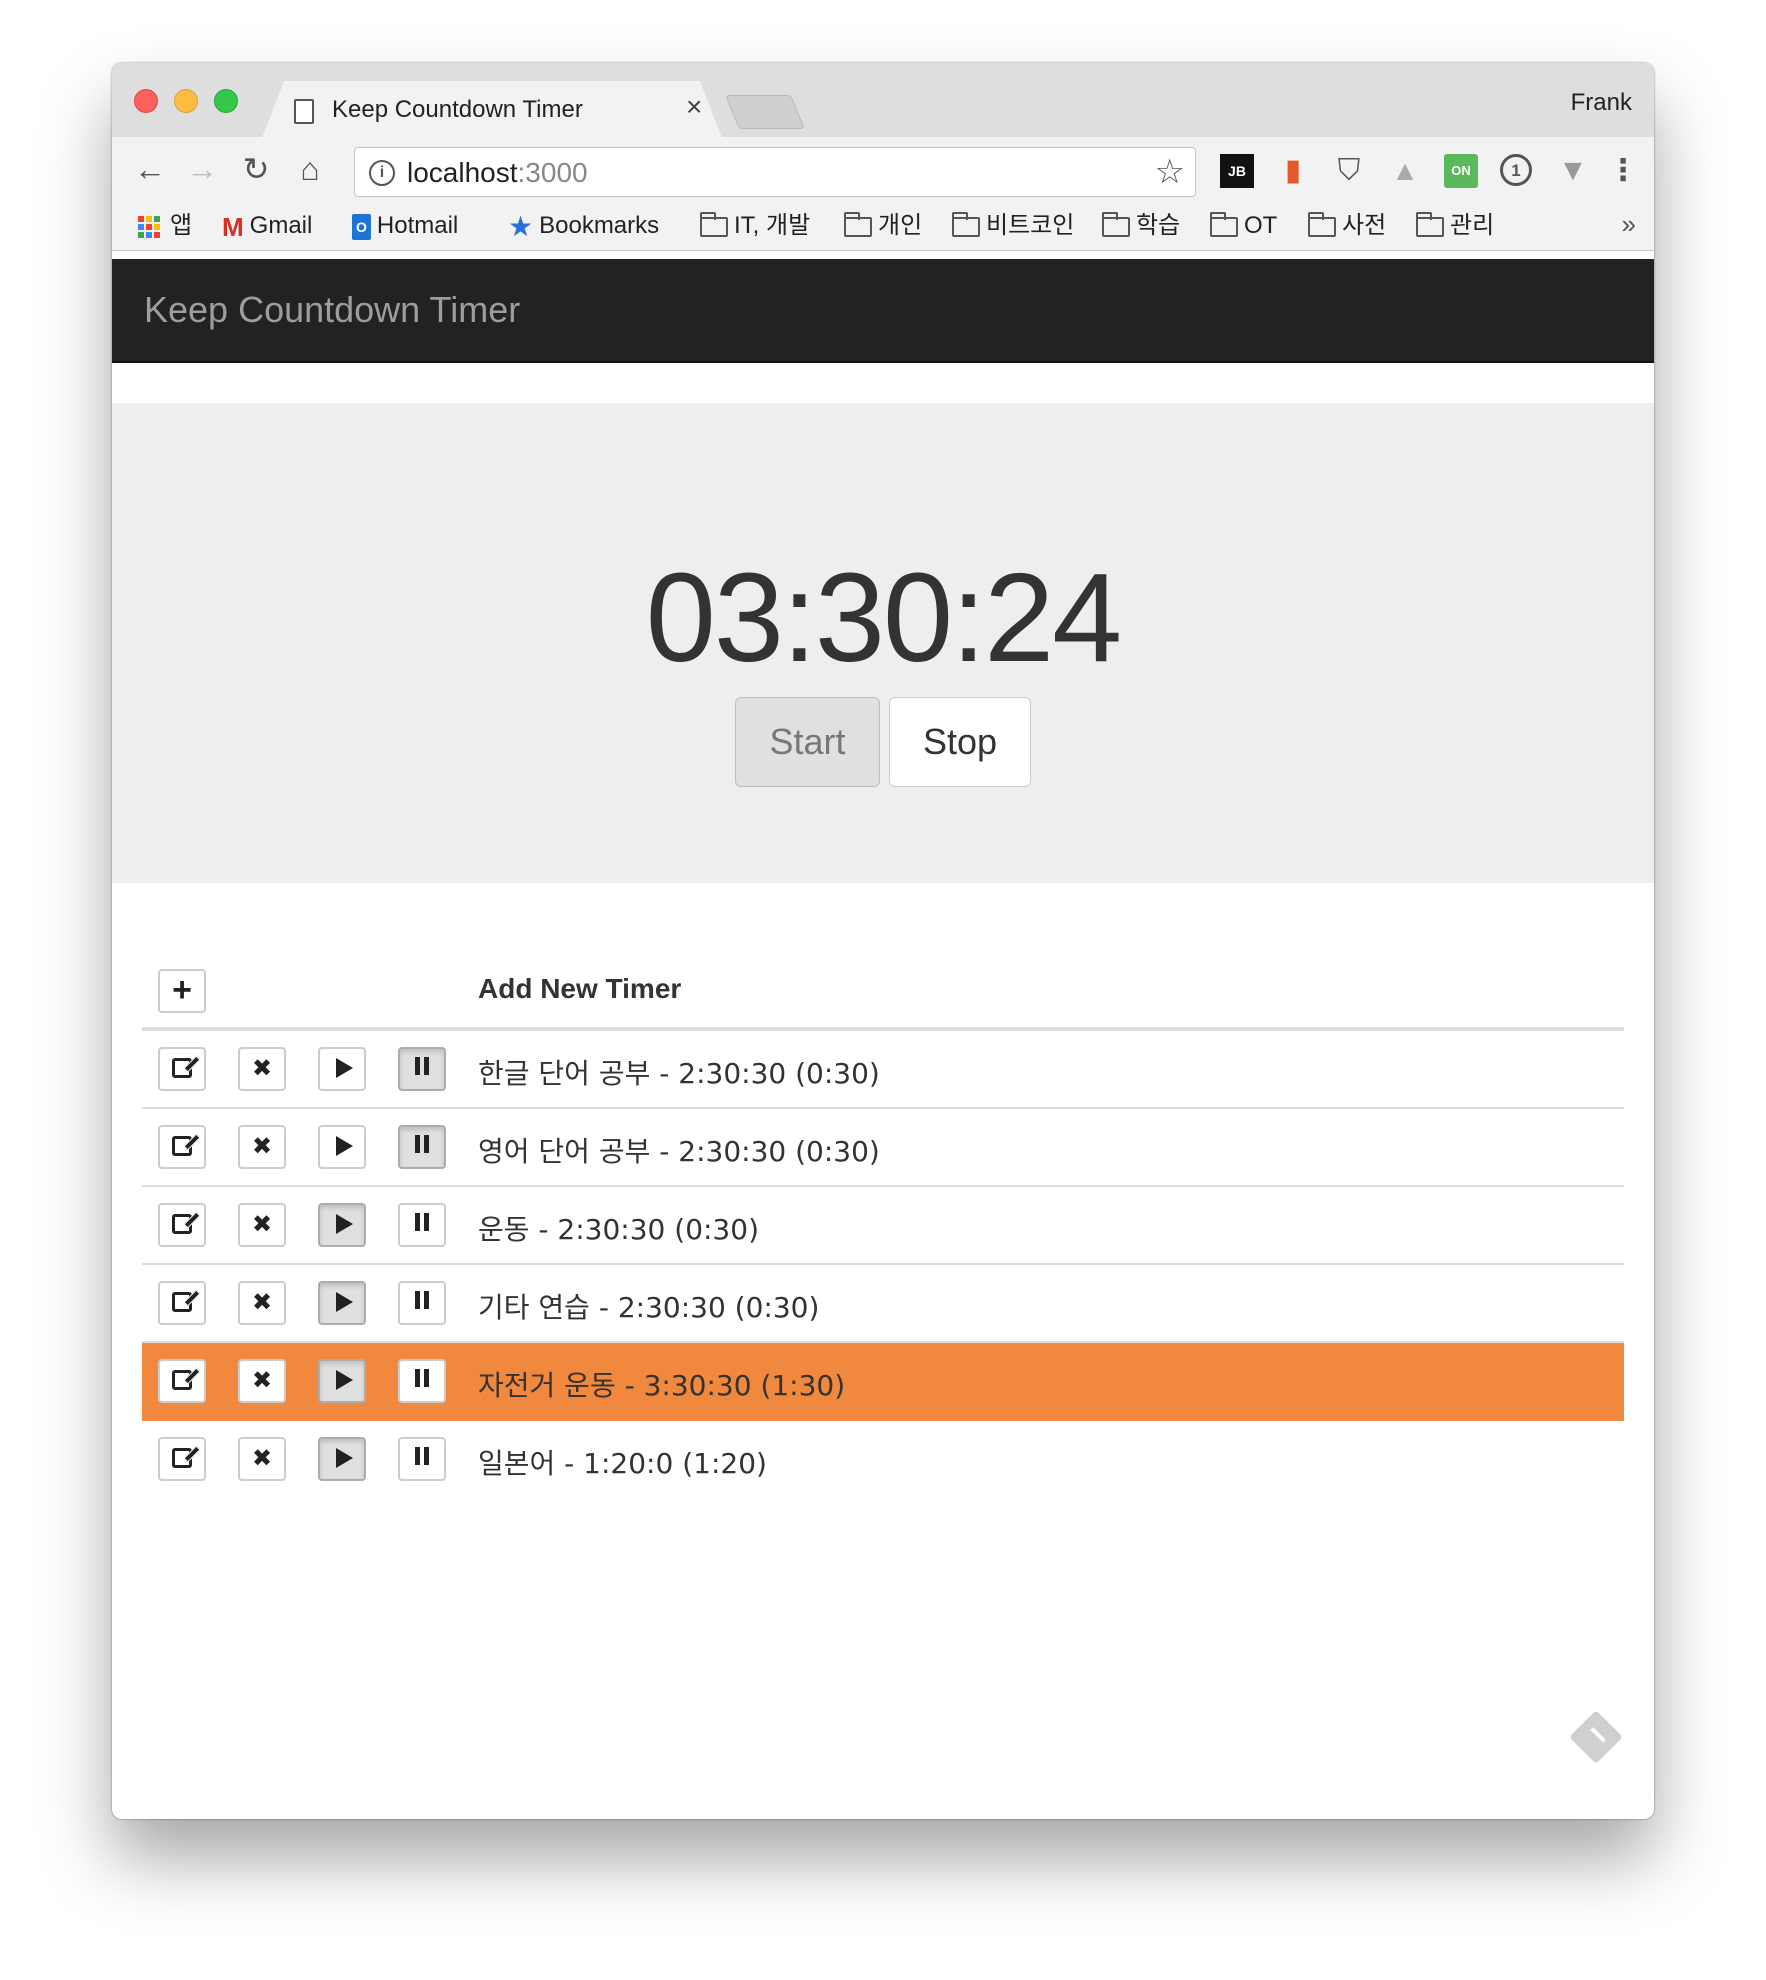 The height and width of the screenshot is (1980, 1766). What do you see at coordinates (883, 990) in the screenshot?
I see `table-header: + Add New Timer` at bounding box center [883, 990].